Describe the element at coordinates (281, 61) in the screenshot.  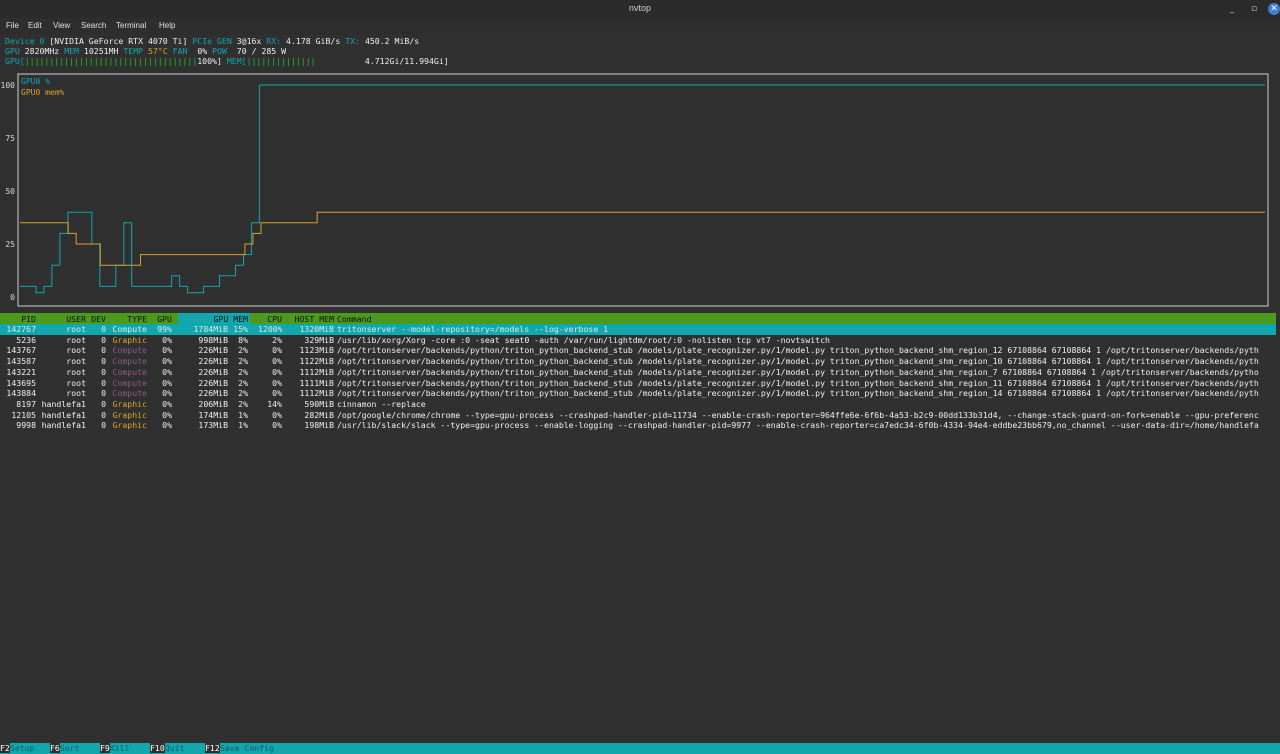
I see `mem-util-bar: ||||||||||||||` at that location.